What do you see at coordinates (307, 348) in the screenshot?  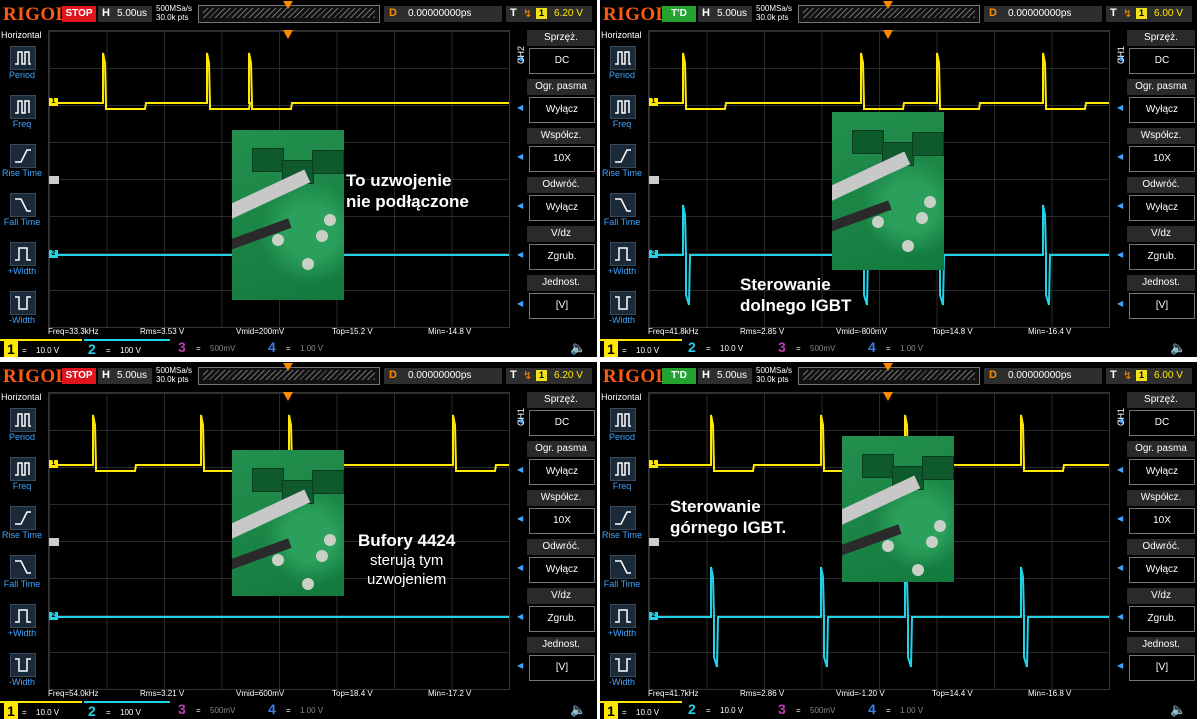 I see `ch4-scale-cell: 4 = 1.00 V` at bounding box center [307, 348].